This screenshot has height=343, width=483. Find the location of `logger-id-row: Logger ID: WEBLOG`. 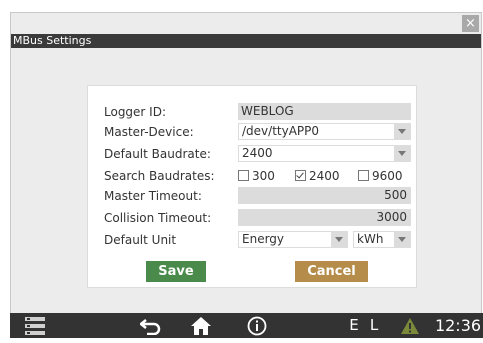

logger-id-row: Logger ID: WEBLOG is located at coordinates (252, 113).